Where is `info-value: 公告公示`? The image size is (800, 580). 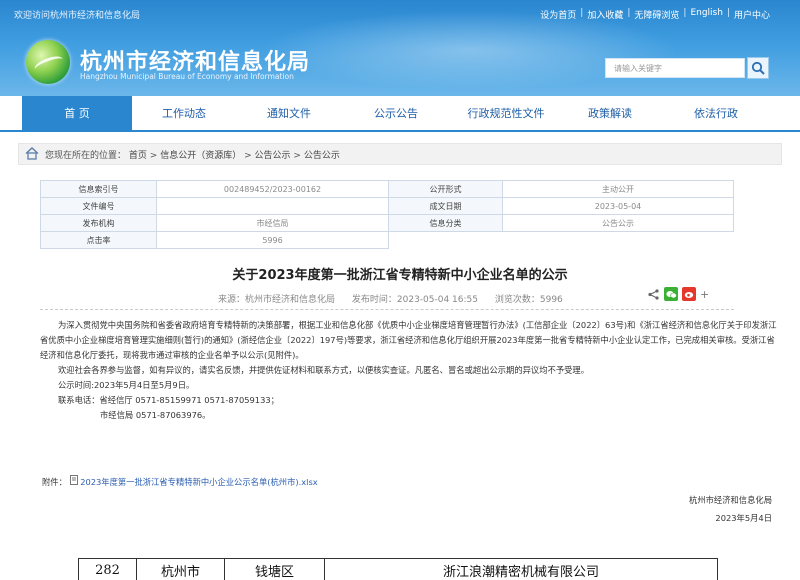 info-value: 公告公示 is located at coordinates (618, 223).